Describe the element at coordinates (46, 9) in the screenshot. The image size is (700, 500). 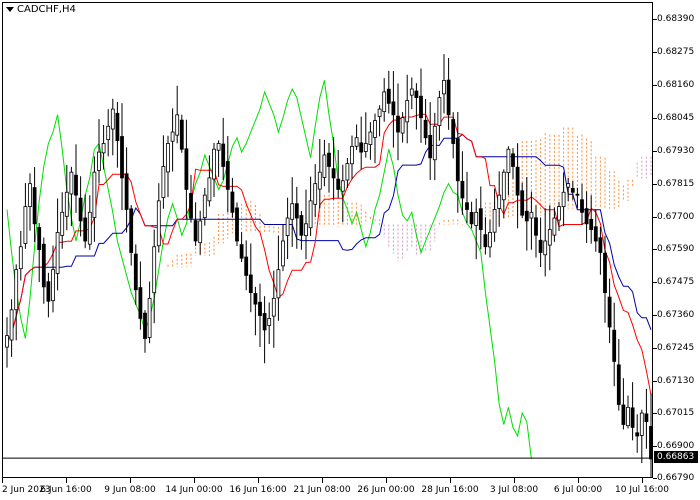
I see `symbol-label: CADCHF,H4` at that location.